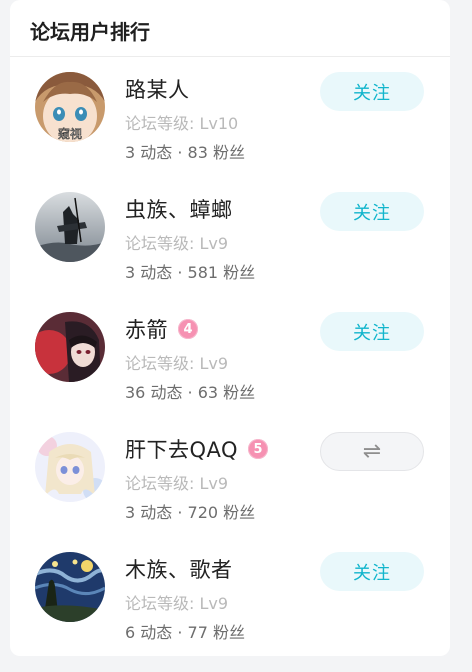 This screenshot has height=672, width=472. I want to click on user-name: 木族、歌者, so click(179, 569).